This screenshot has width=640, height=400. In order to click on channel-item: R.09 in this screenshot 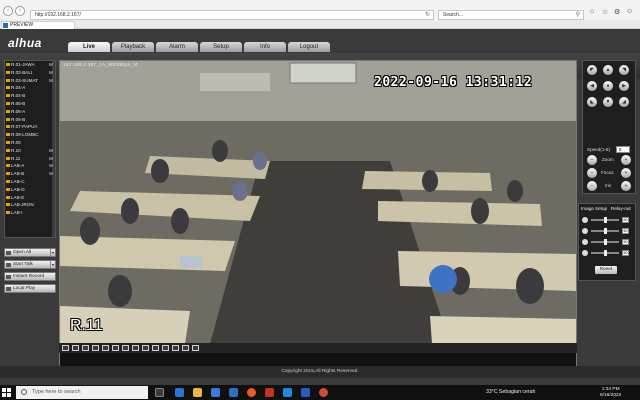, I will do `click(30, 143)`.